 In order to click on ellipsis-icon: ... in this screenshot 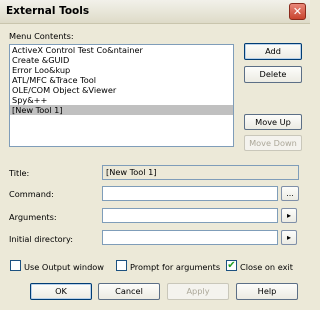, I will do `click(290, 193)`.